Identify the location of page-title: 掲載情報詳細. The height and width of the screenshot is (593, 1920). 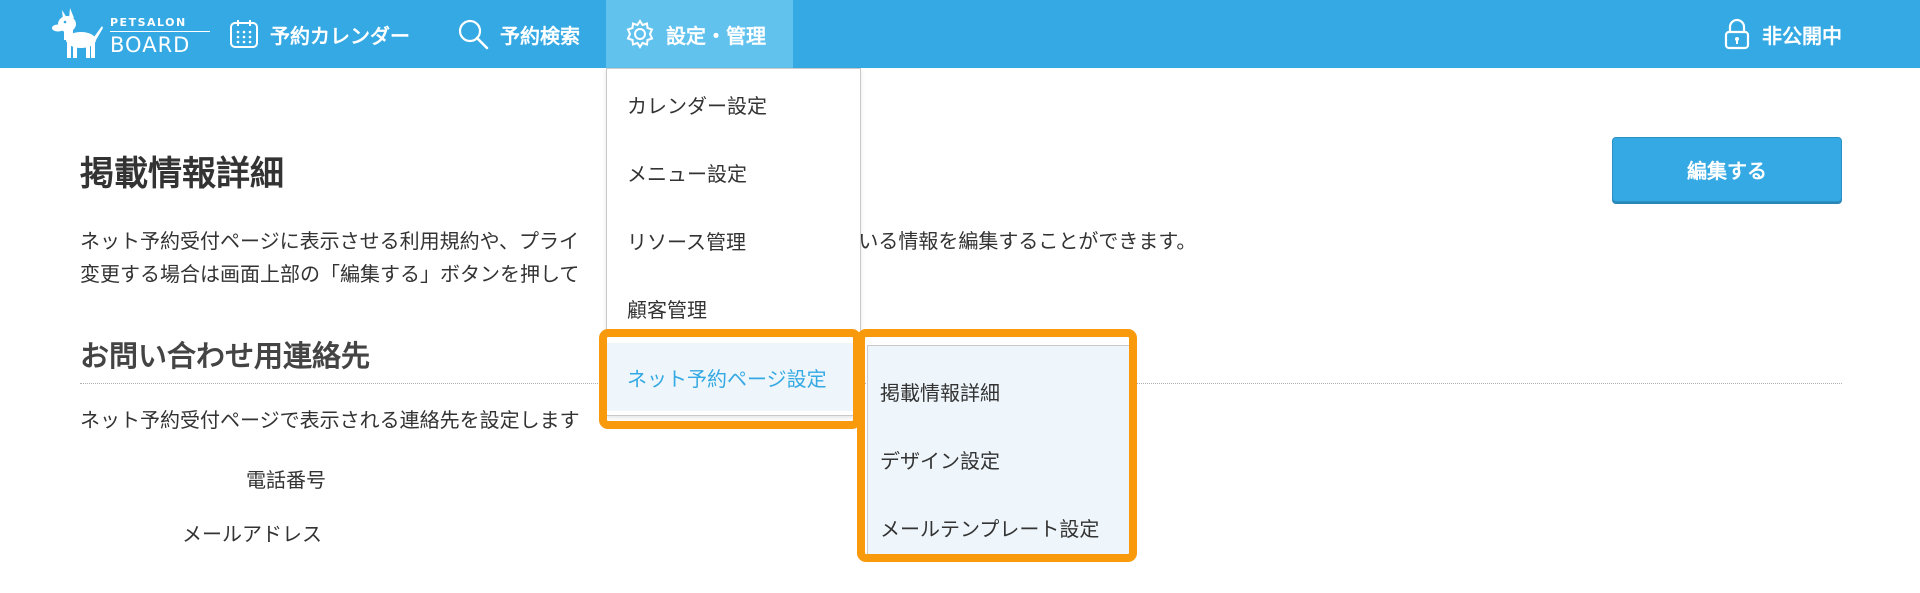
(182, 174).